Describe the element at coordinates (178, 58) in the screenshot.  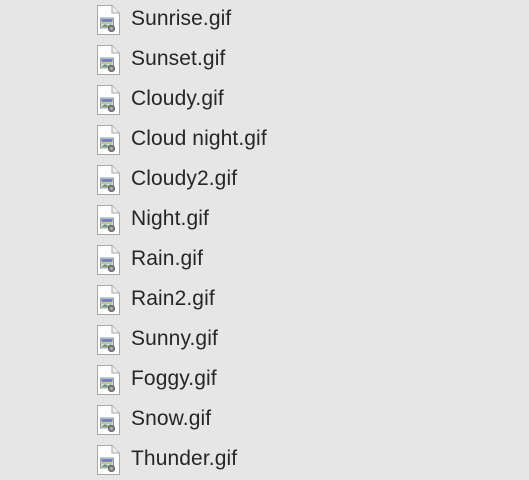
I see `file-name: Sunset.gif` at that location.